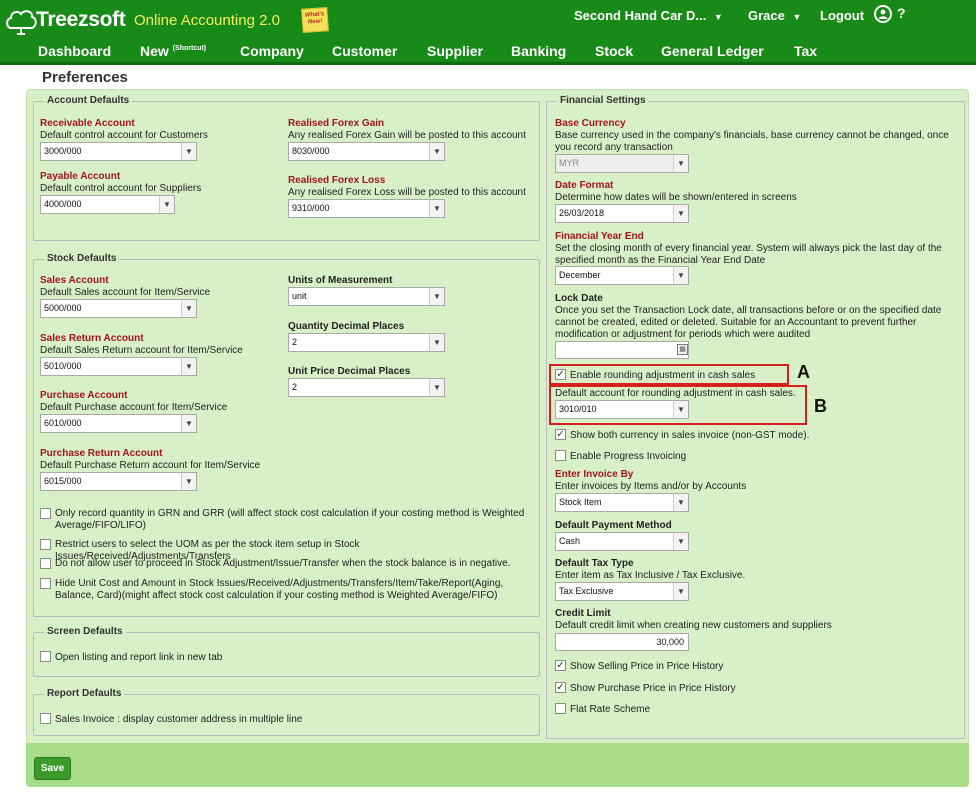 The width and height of the screenshot is (976, 792). Describe the element at coordinates (207, 20) in the screenshot. I see `tagline: Online Accounting 2.0` at that location.